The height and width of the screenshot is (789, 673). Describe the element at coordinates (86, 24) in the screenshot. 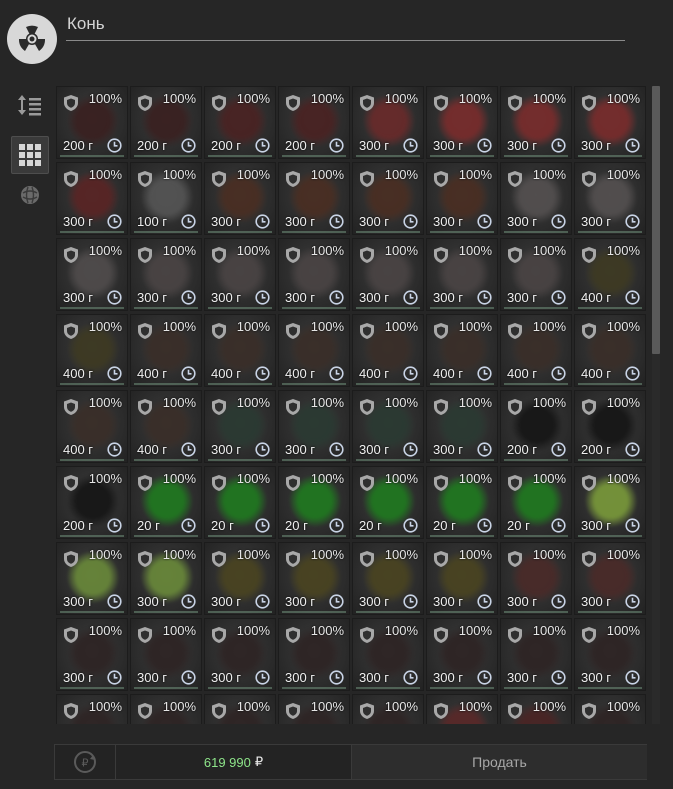

I see `search-title: Конь` at that location.